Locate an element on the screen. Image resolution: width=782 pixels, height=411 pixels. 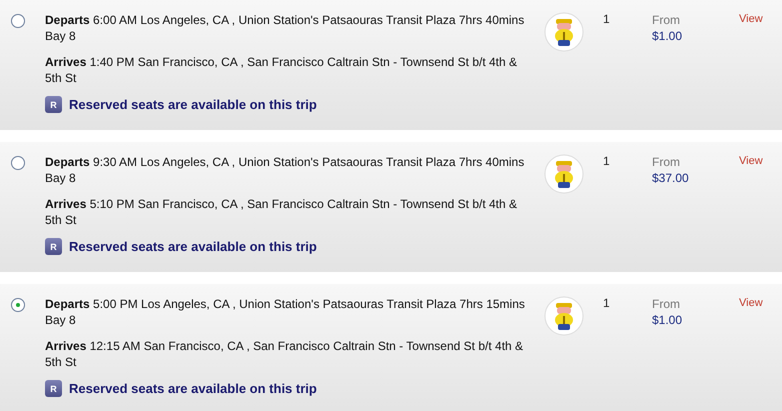
departure-text: Departs 9:30 AM Los Angeles, CA , Union Station's Patsaouras Transit Plaza 7hrs 40mins Bay 8 is located at coordinates (285, 170).